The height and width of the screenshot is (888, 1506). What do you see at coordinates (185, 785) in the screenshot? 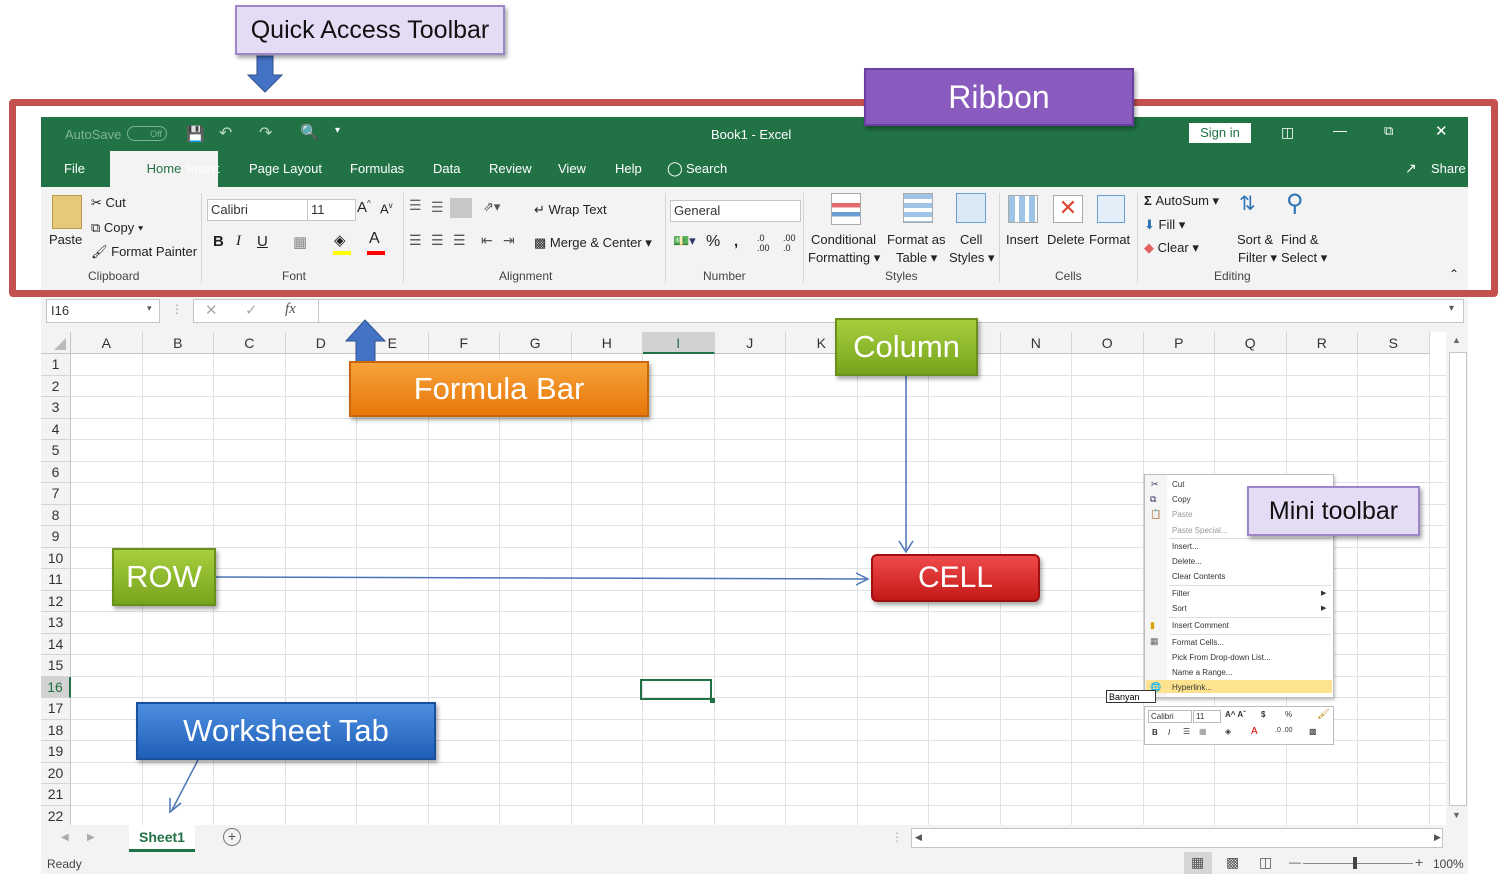
I see `sheet-tab-connector` at bounding box center [185, 785].